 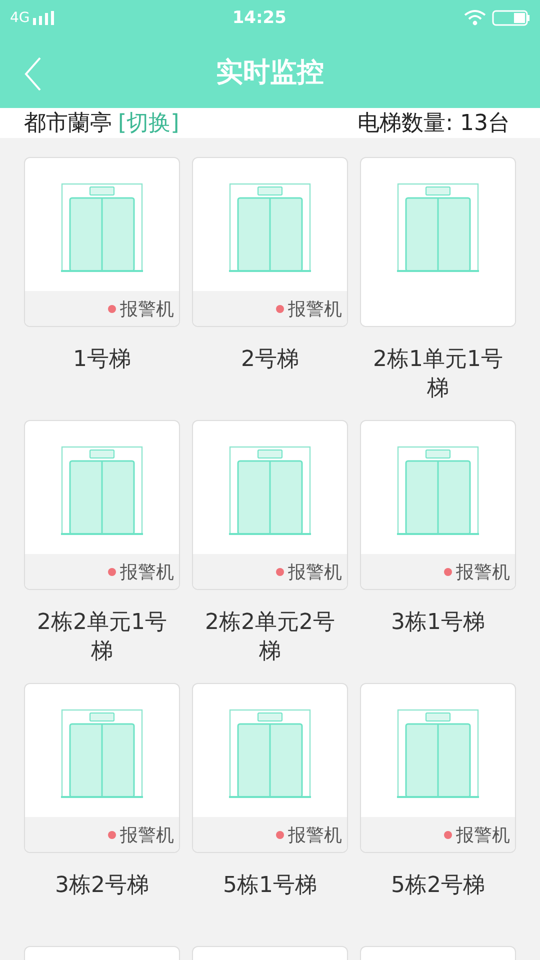 I want to click on elevator-name: 1号梯, so click(x=102, y=360).